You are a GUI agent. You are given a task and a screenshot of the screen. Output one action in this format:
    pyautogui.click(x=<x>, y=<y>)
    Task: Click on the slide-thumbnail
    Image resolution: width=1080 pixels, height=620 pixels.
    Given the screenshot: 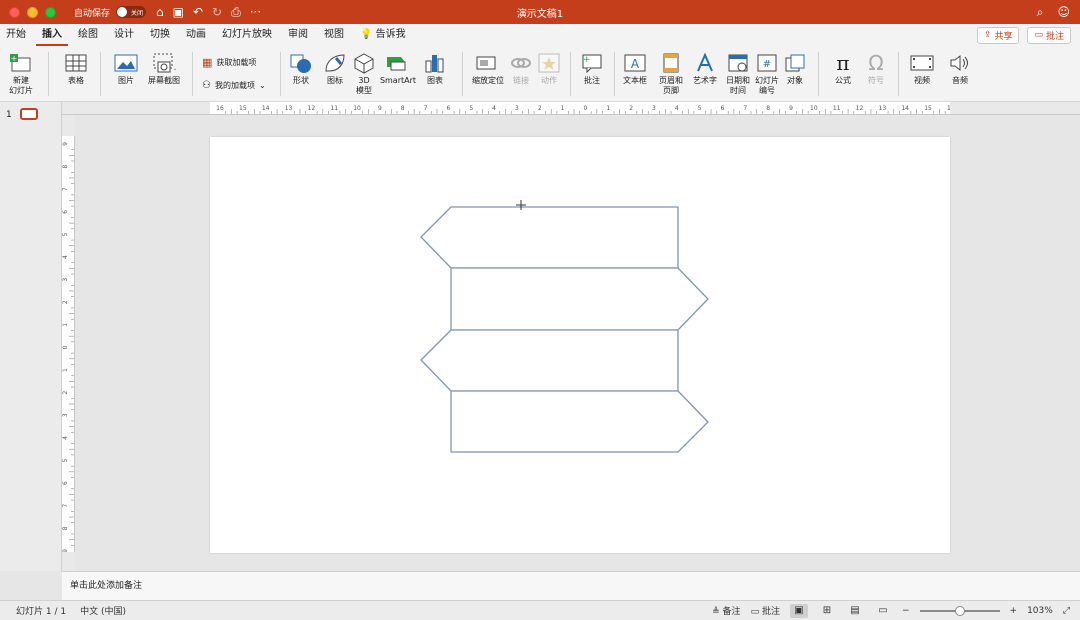 What is the action you would take?
    pyautogui.click(x=29, y=114)
    